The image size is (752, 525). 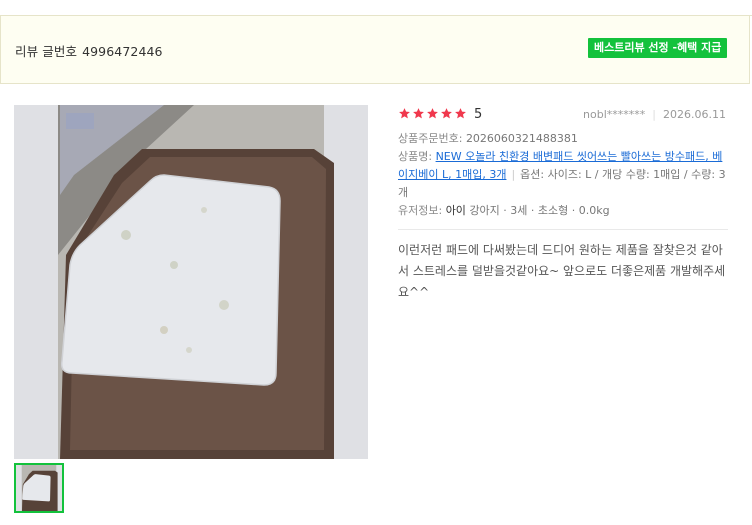 I want to click on product-label: 상품명:, so click(x=415, y=156).